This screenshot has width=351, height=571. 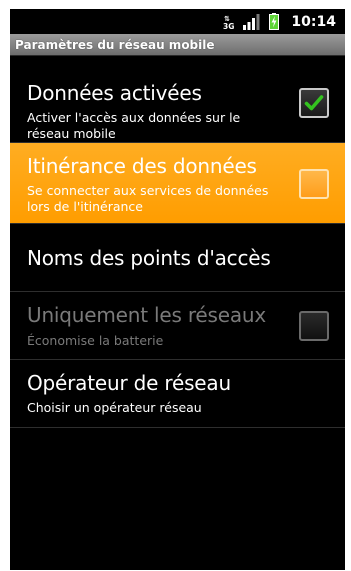 I want to click on setting-access-point-names: Noms des points d'accès, so click(x=177, y=258).